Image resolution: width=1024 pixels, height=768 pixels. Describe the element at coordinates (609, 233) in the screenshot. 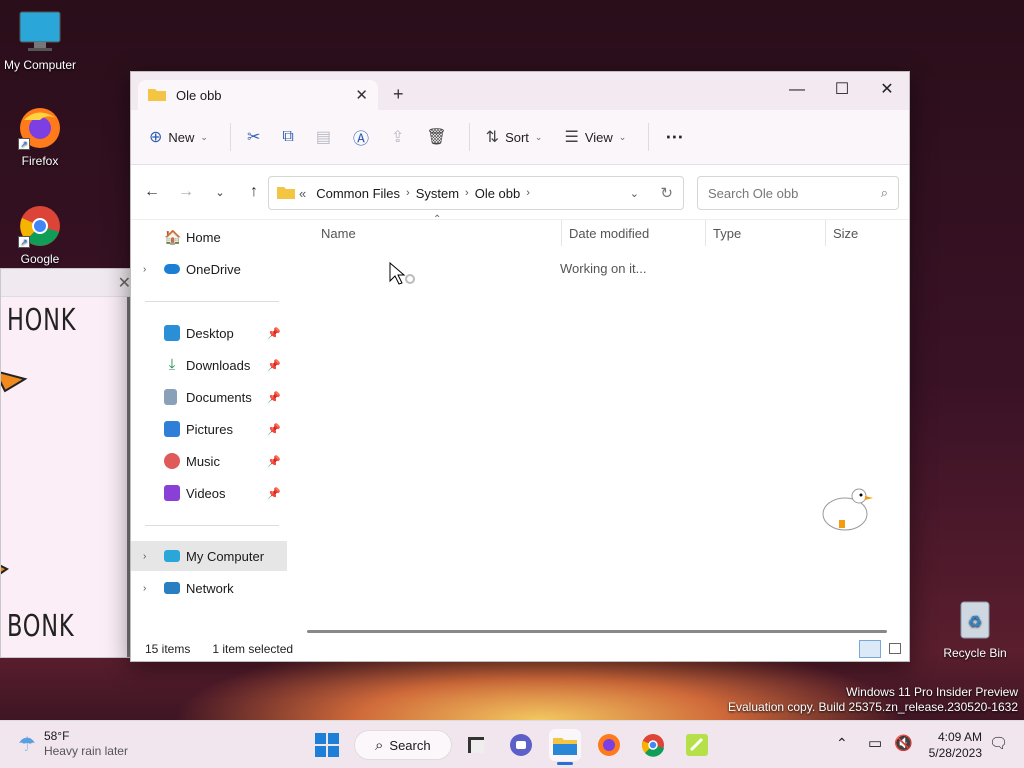

I see `column-header-date-modified: Date modified` at that location.